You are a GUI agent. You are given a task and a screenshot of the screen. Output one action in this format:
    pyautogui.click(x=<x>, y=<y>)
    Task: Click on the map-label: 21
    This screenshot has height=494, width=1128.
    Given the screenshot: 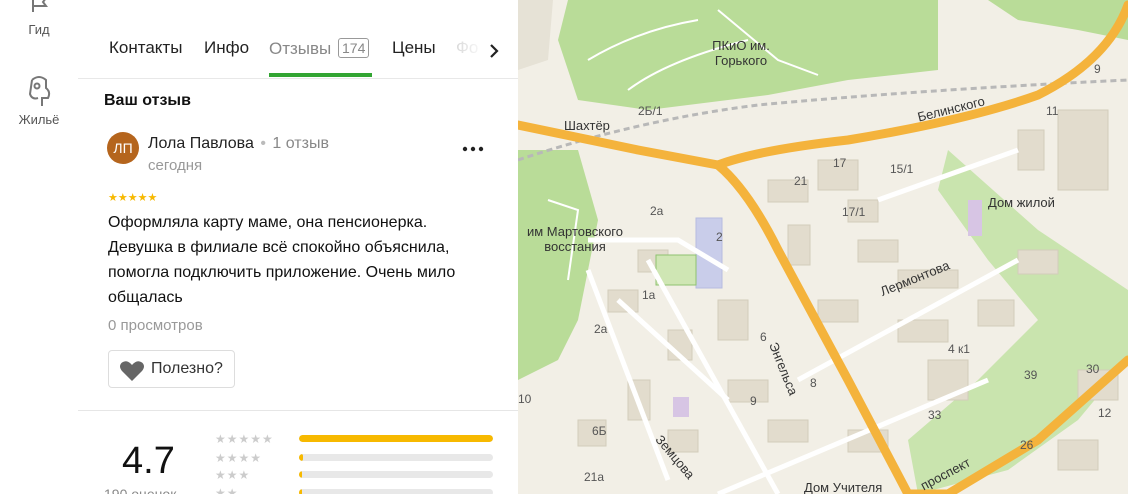 What is the action you would take?
    pyautogui.click(x=801, y=181)
    